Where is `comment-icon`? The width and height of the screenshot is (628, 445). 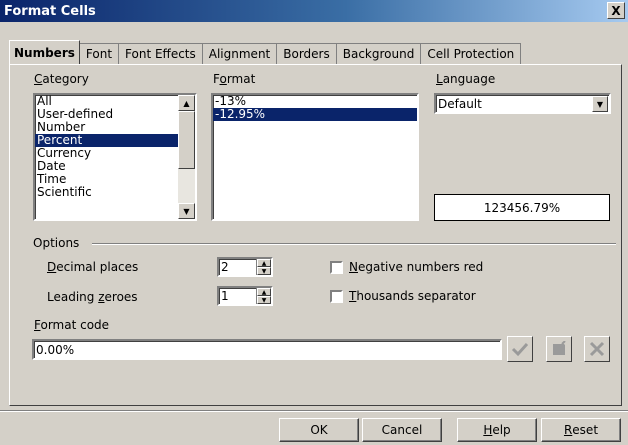 comment-icon is located at coordinates (559, 349).